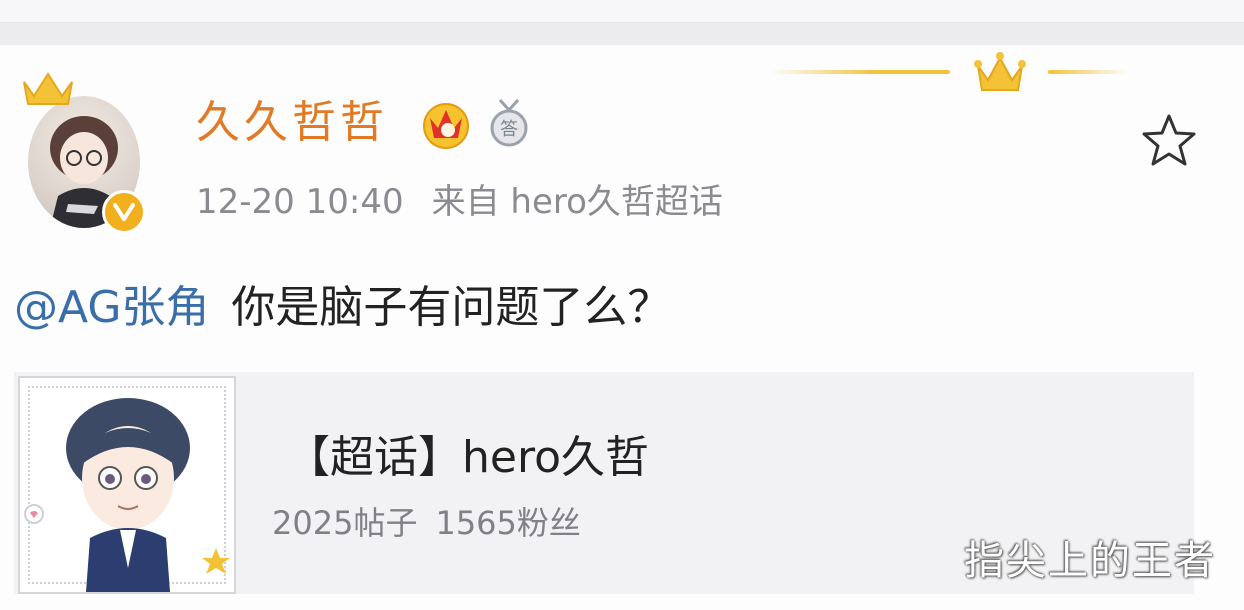 The height and width of the screenshot is (610, 1244). What do you see at coordinates (622, 34) in the screenshot?
I see `separator-band` at bounding box center [622, 34].